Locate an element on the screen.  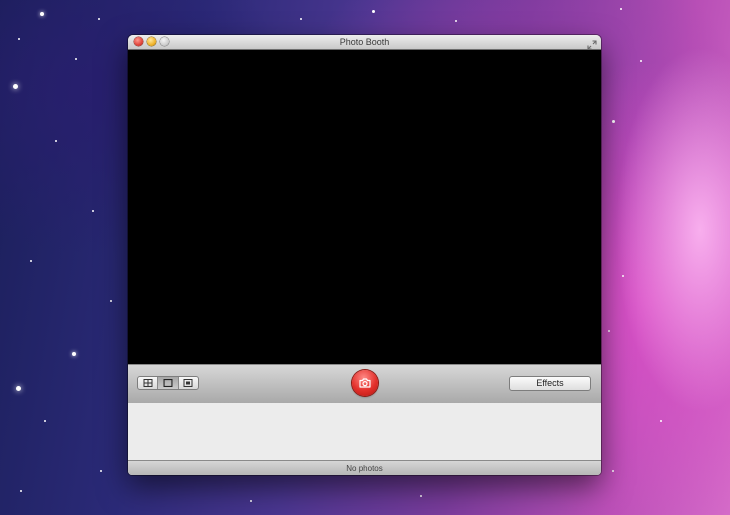
film-strip-icon is located at coordinates (188, 383).